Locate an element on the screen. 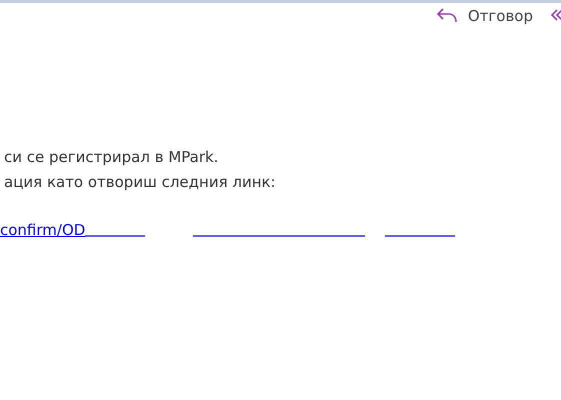 The image size is (561, 400). reply-button: Отговор is located at coordinates (484, 16).